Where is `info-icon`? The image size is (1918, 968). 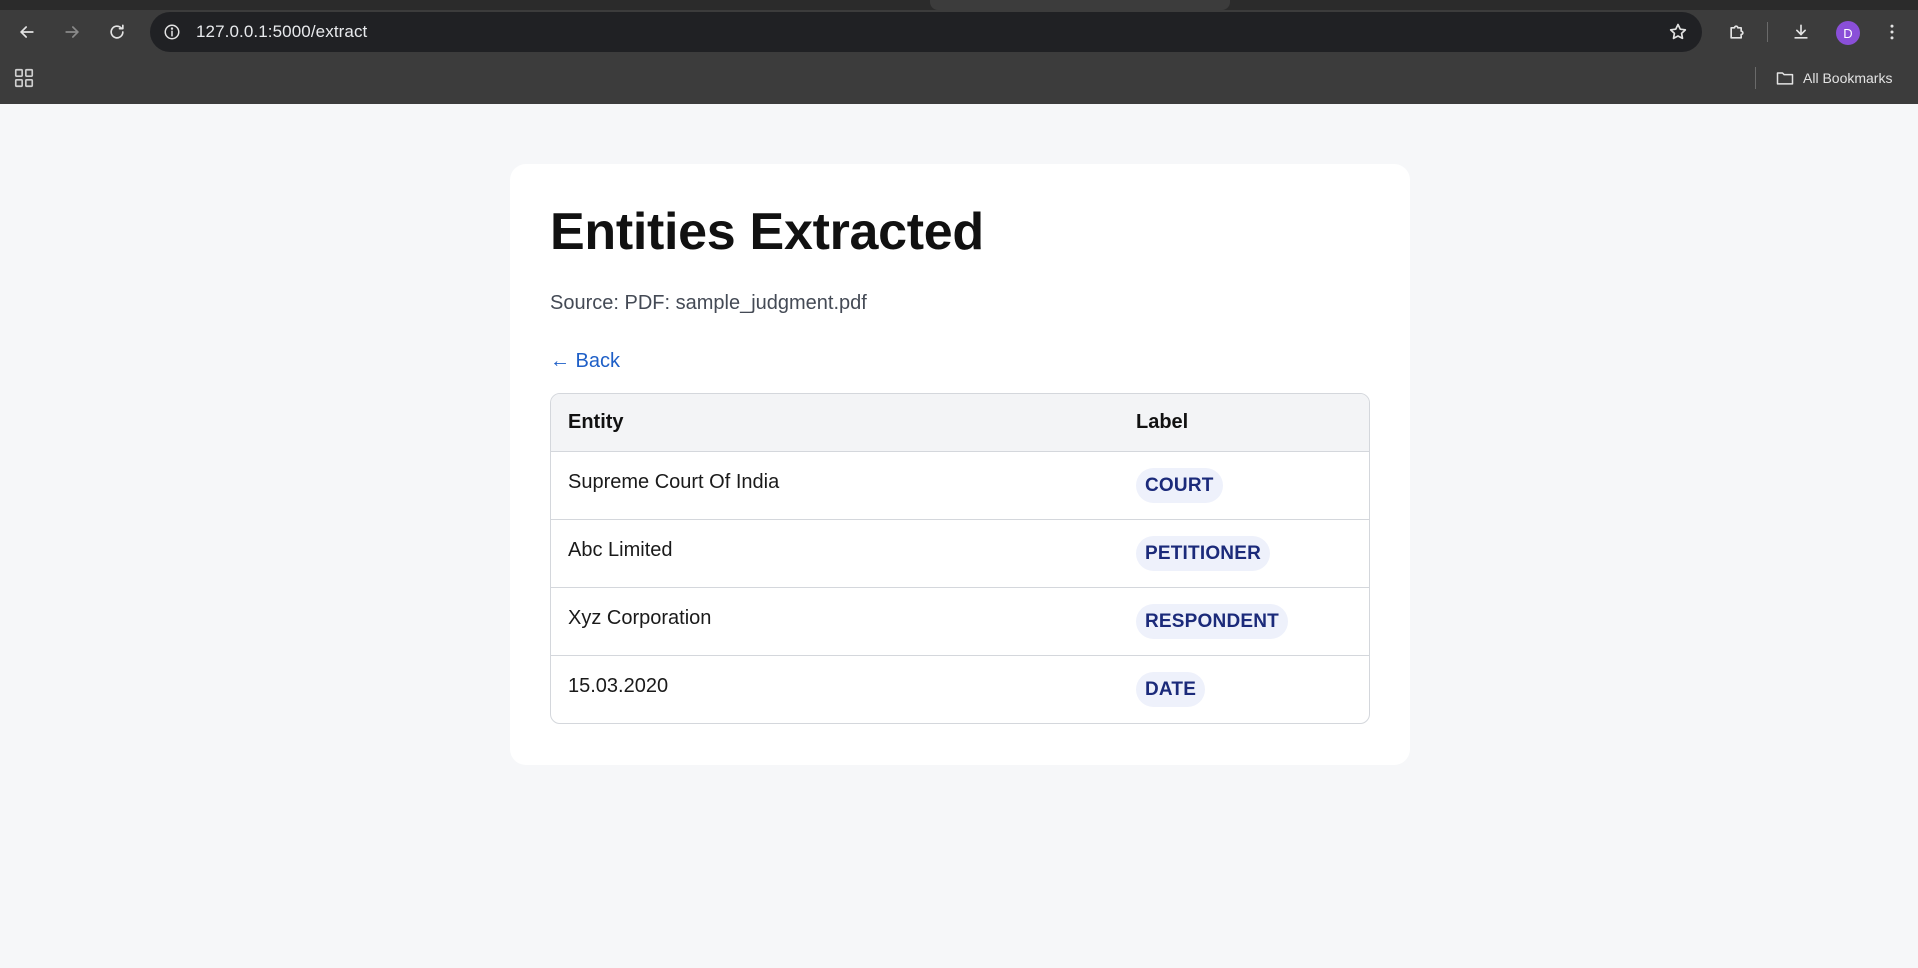 info-icon is located at coordinates (172, 32).